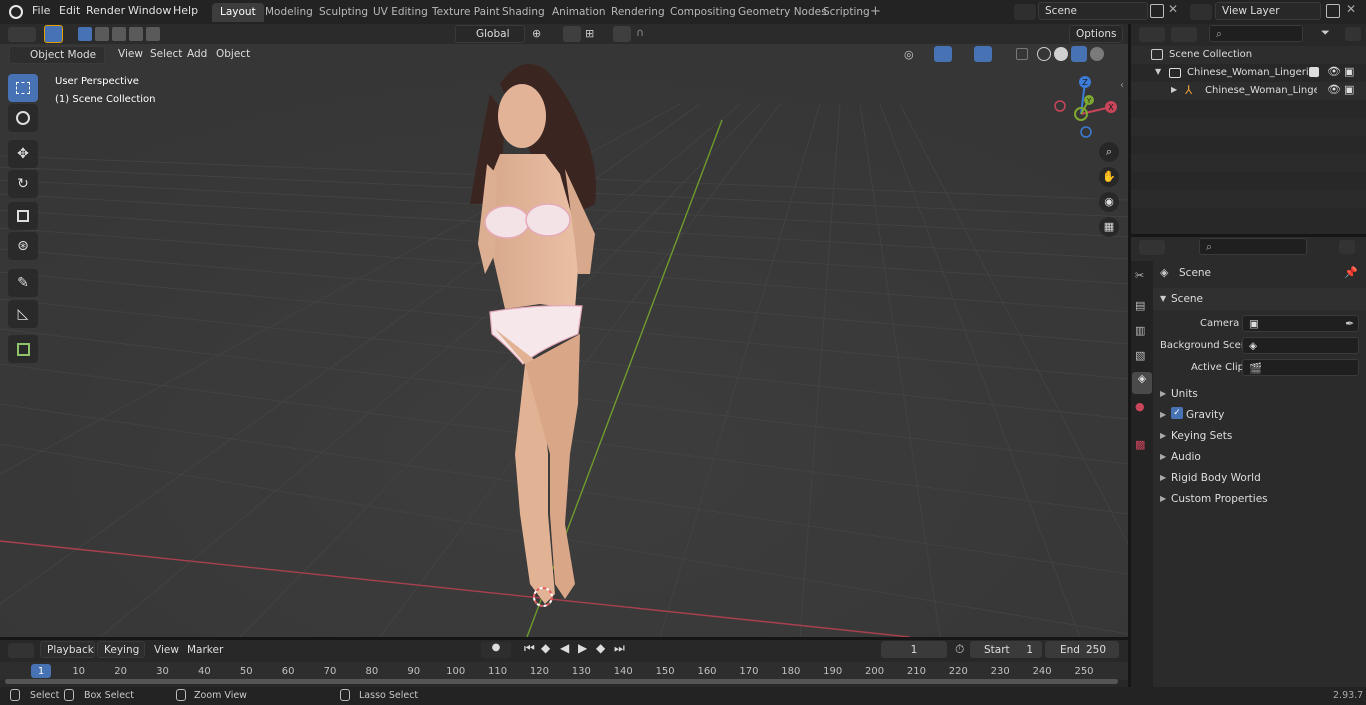 This screenshot has height=705, width=1366. I want to click on proportional-edit-icon, so click(622, 34).